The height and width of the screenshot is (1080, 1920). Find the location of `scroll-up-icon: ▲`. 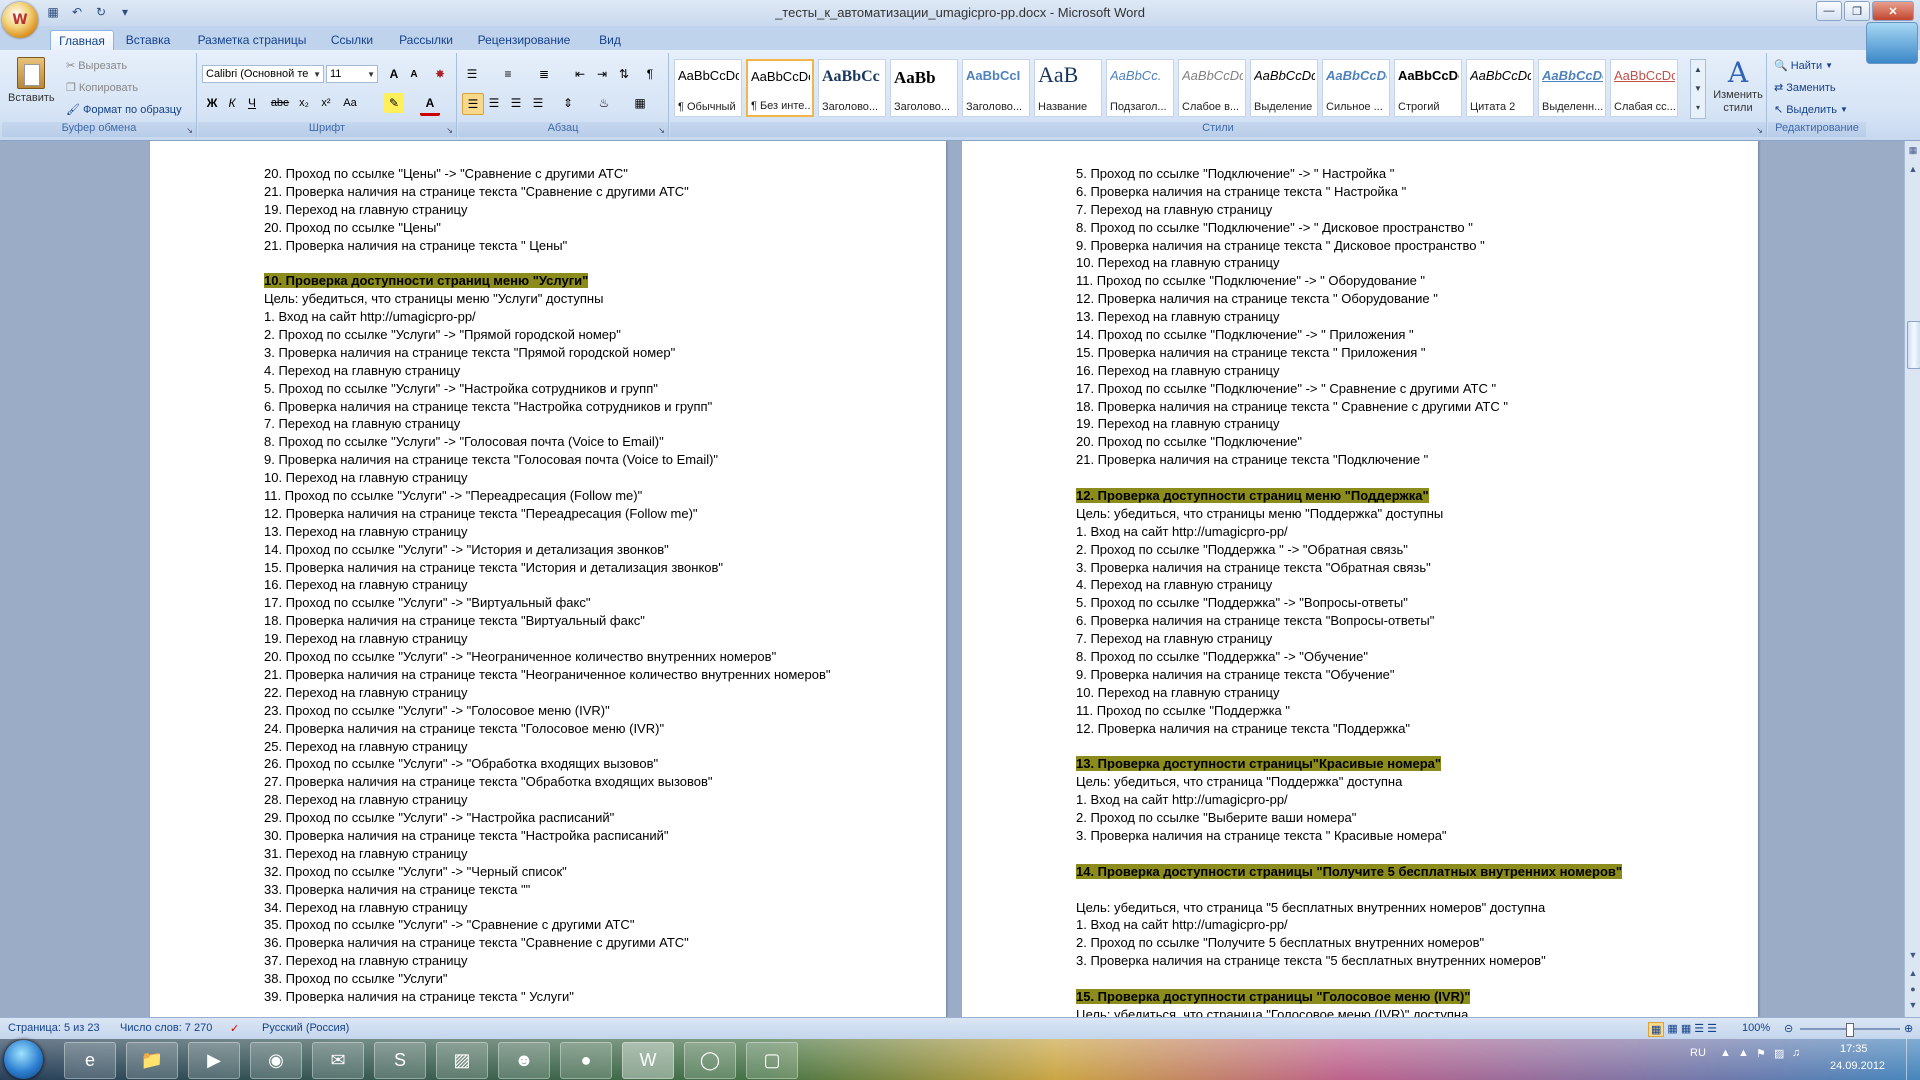

scroll-up-icon: ▲ is located at coordinates (1913, 169).